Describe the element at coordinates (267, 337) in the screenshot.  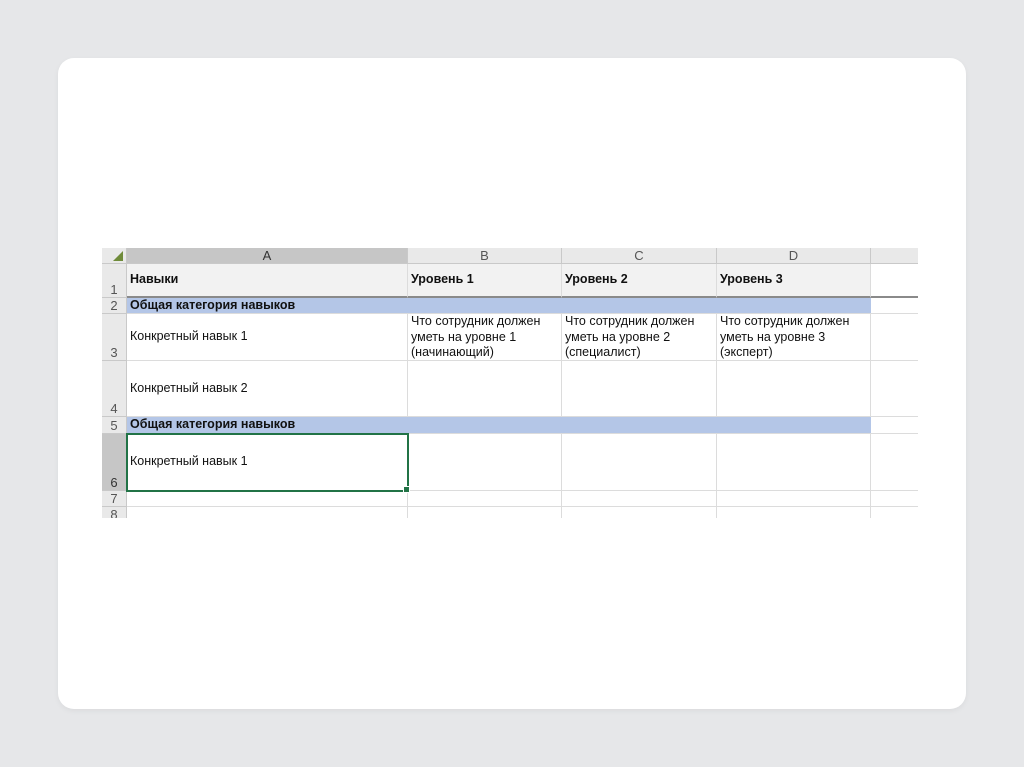
I see `cell-a3: Конкретный навык 1` at that location.